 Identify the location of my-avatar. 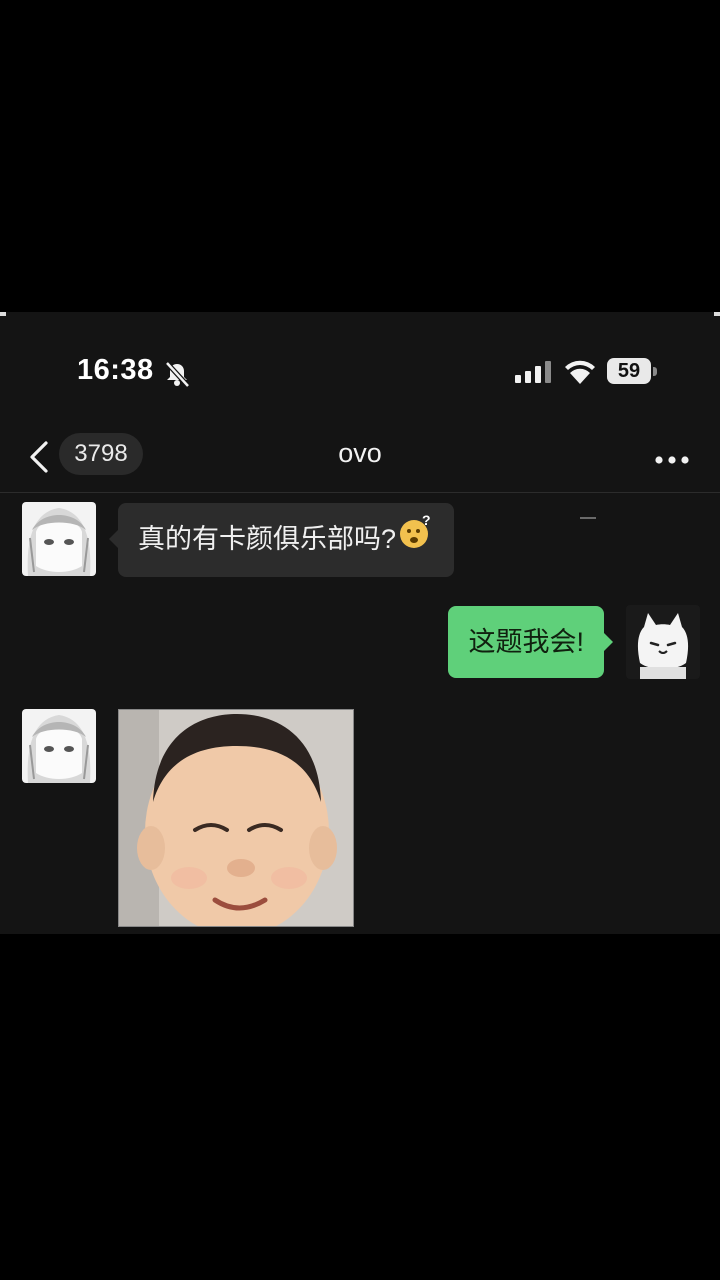
(663, 642).